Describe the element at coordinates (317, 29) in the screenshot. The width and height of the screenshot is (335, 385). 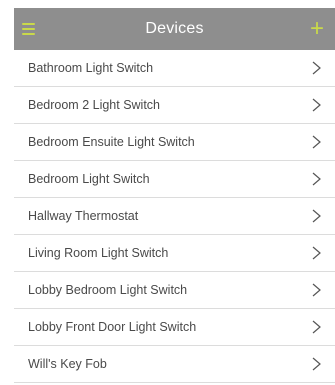
I see `add-device-button: +` at that location.